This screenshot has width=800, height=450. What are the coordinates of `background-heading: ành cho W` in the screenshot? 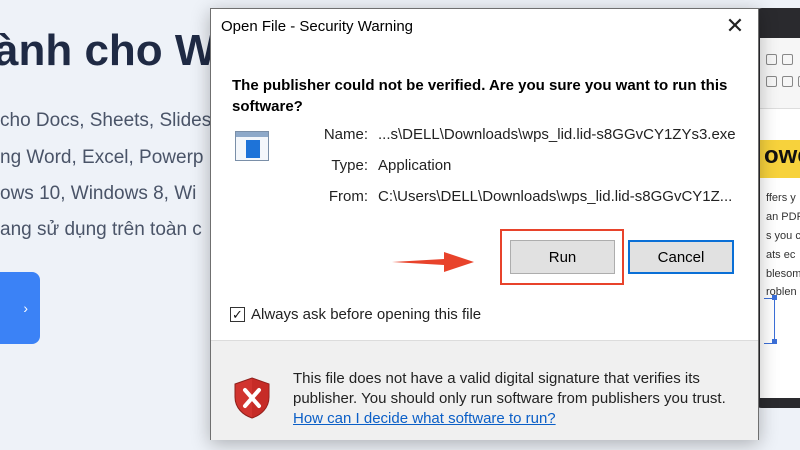 It's located at (108, 50).